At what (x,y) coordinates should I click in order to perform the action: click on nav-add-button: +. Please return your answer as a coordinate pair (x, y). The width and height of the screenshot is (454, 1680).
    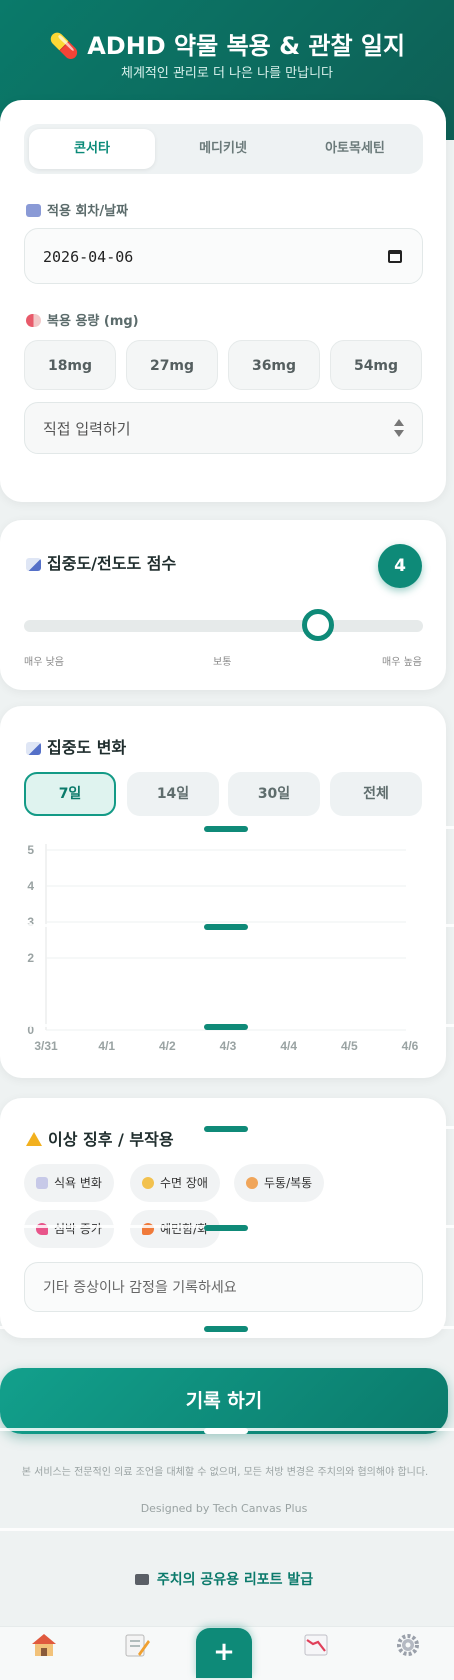
    Looking at the image, I should click on (224, 1653).